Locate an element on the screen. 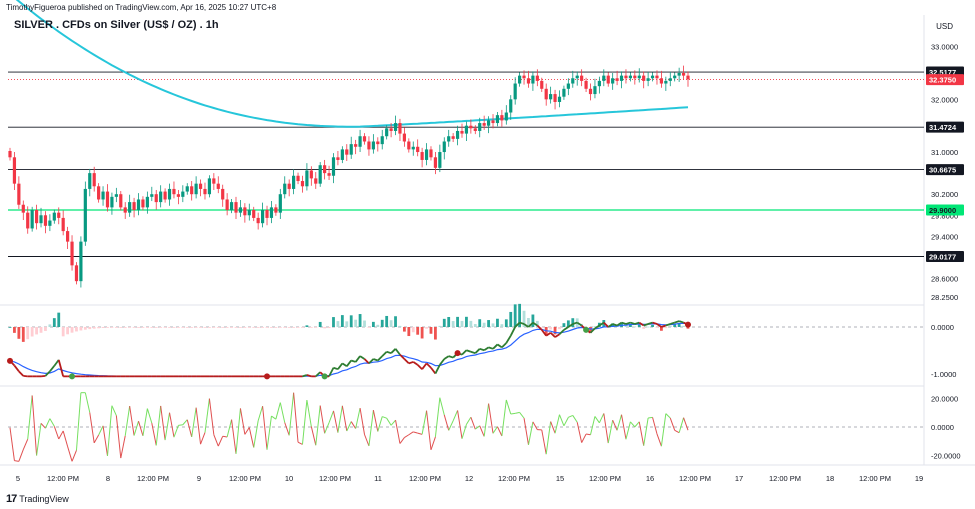  macd-zero-label: 0.0000 is located at coordinates (942, 327).